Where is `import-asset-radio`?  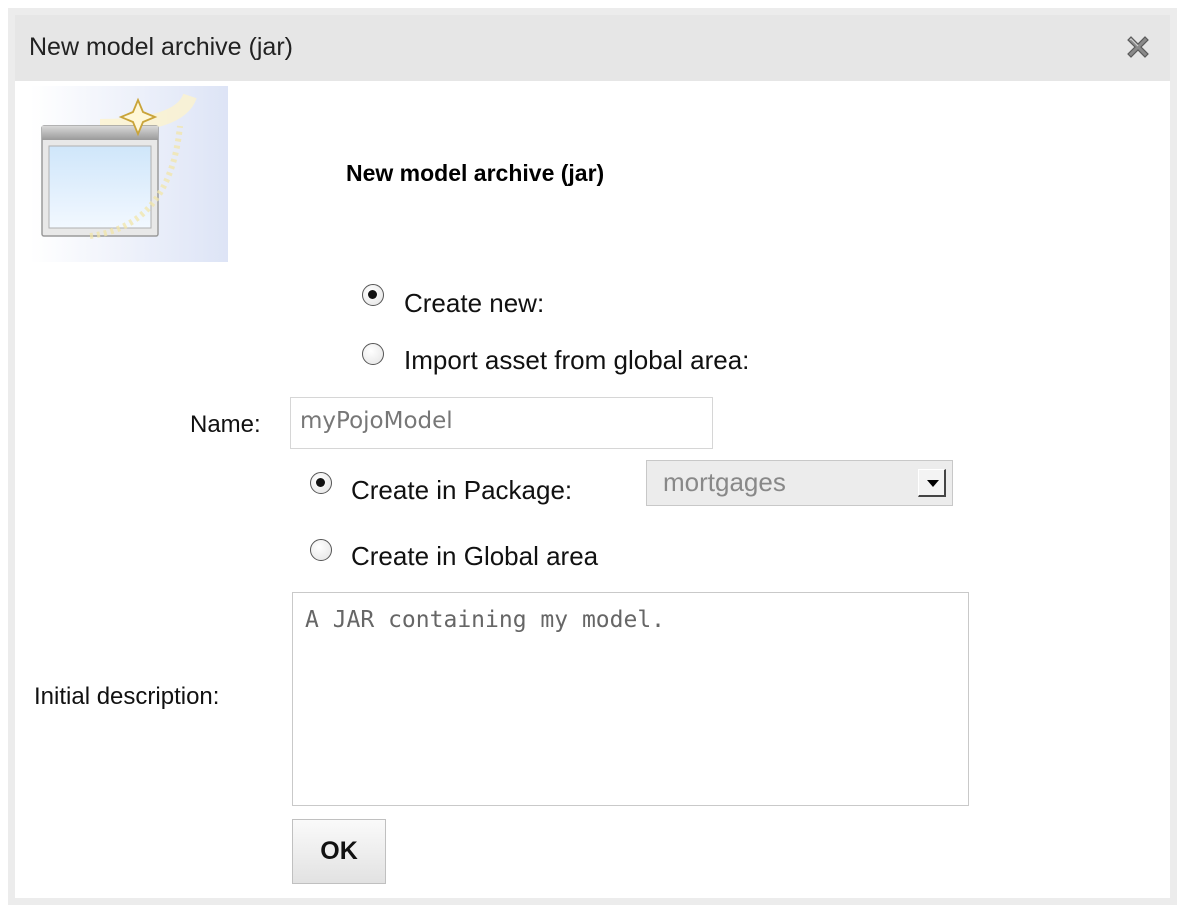
import-asset-radio is located at coordinates (373, 354).